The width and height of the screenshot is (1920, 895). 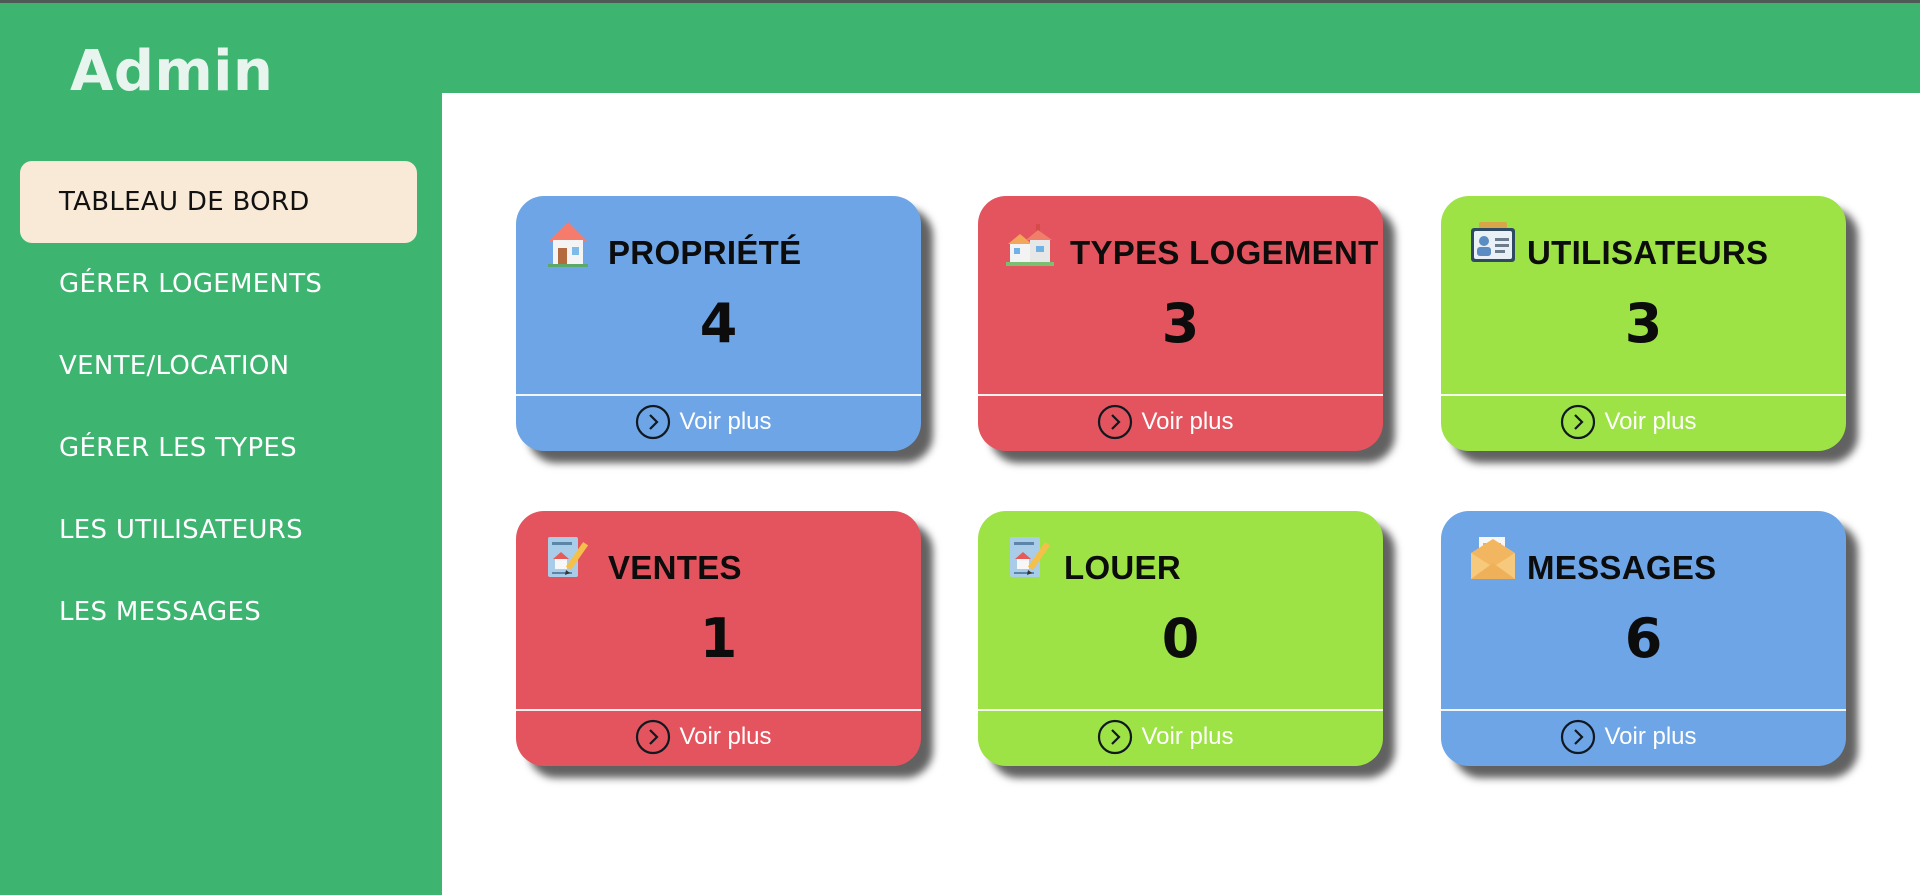 What do you see at coordinates (1493, 558) in the screenshot?
I see `envelope-icon` at bounding box center [1493, 558].